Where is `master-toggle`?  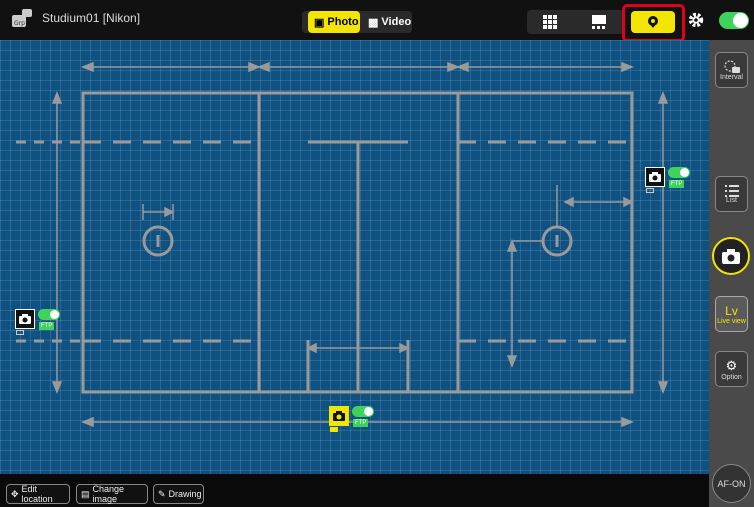
master-toggle is located at coordinates (734, 20).